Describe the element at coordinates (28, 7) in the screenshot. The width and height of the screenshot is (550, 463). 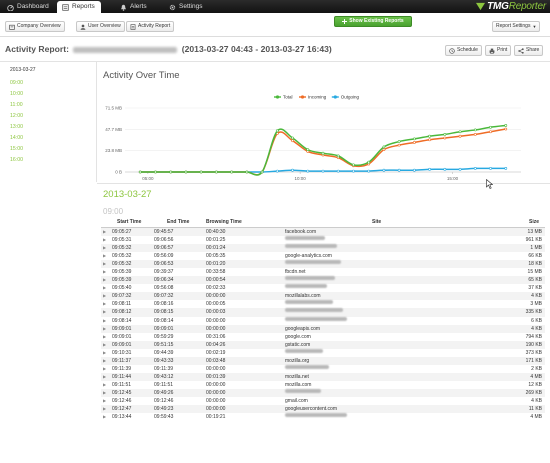
I see `tab-dashboard: Dashboard` at that location.